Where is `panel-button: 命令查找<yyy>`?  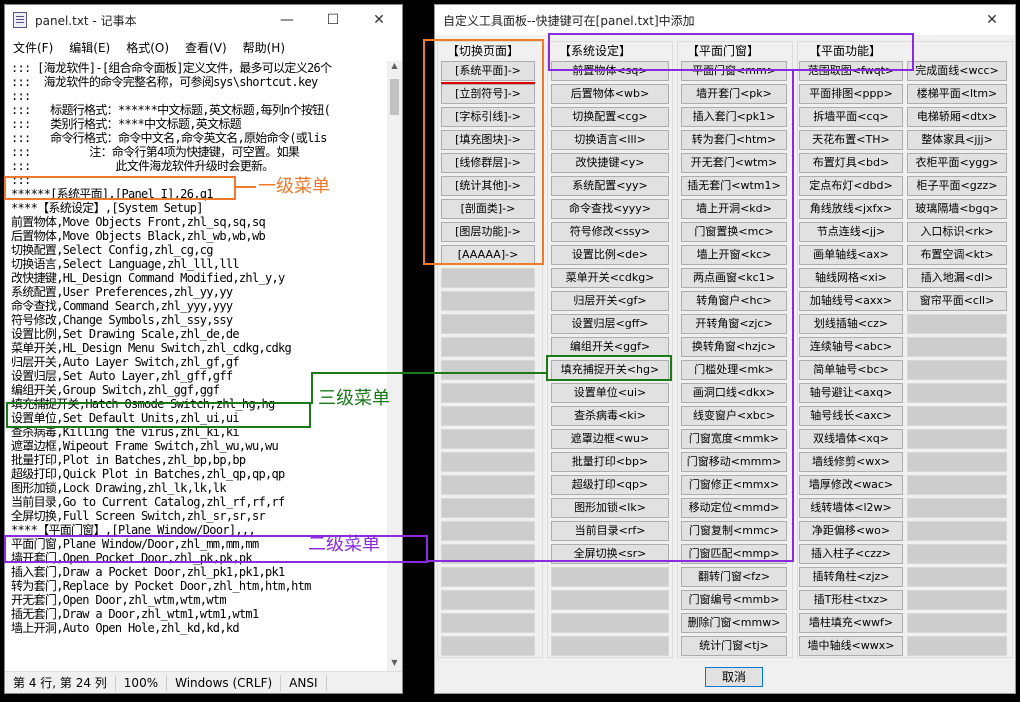 panel-button: 命令查找<yyy> is located at coordinates (610, 209).